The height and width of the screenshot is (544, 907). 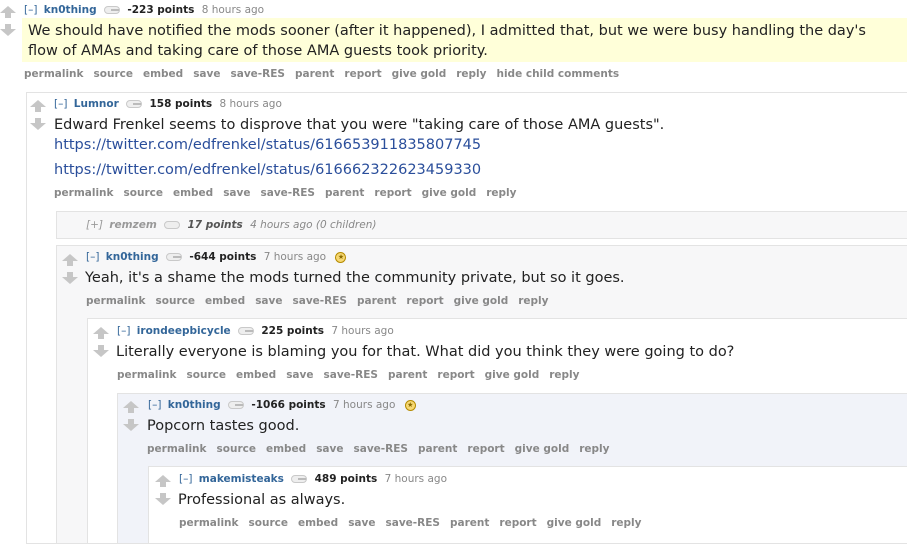 I want to click on vote-column, so click(x=39, y=118).